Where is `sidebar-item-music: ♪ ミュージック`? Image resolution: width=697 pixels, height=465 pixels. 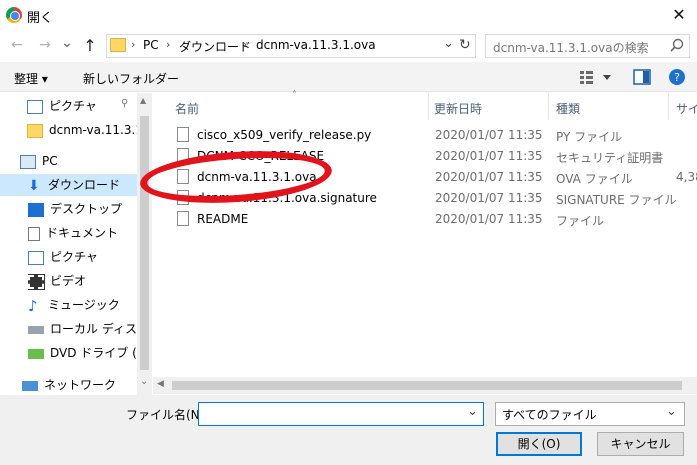 sidebar-item-music: ♪ ミュージック is located at coordinates (82, 305).